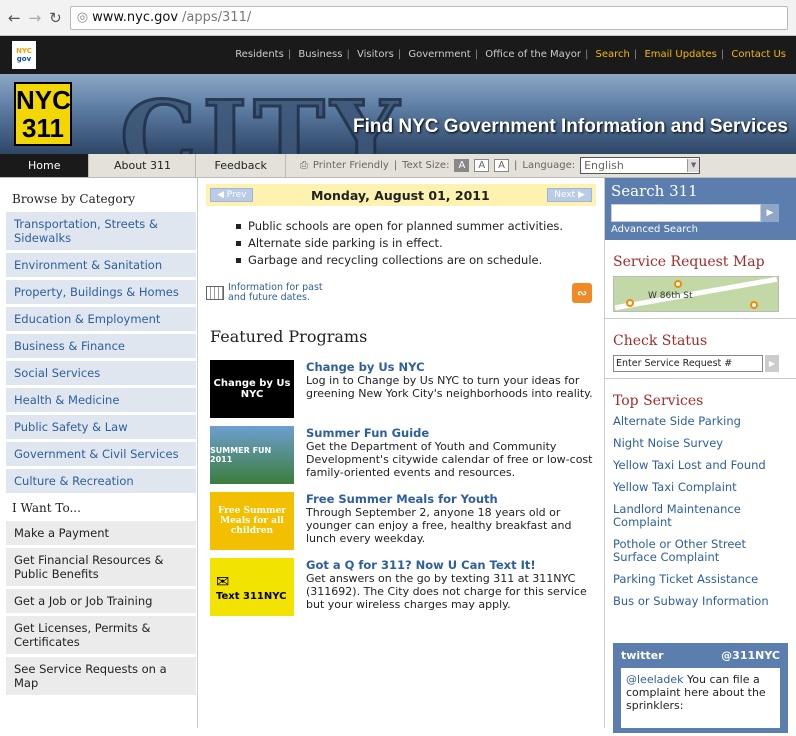  I want to click on service-link: Parking Ticket Assistance, so click(700, 579).